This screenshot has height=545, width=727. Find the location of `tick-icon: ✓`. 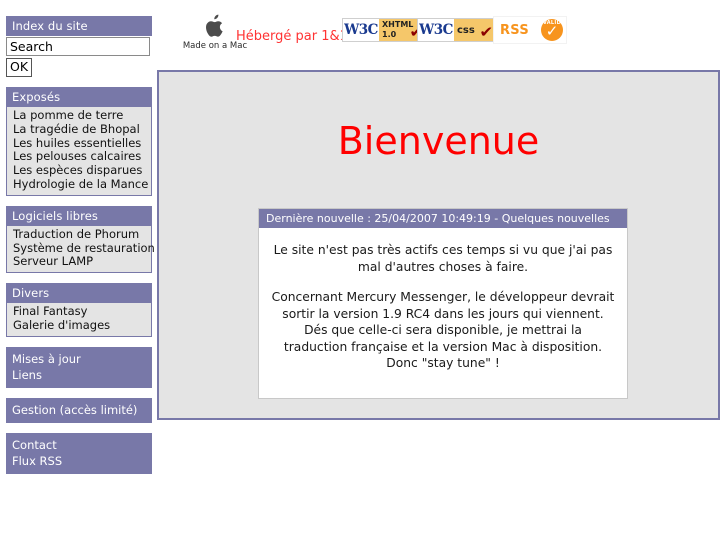

tick-icon: ✓ is located at coordinates (552, 31).